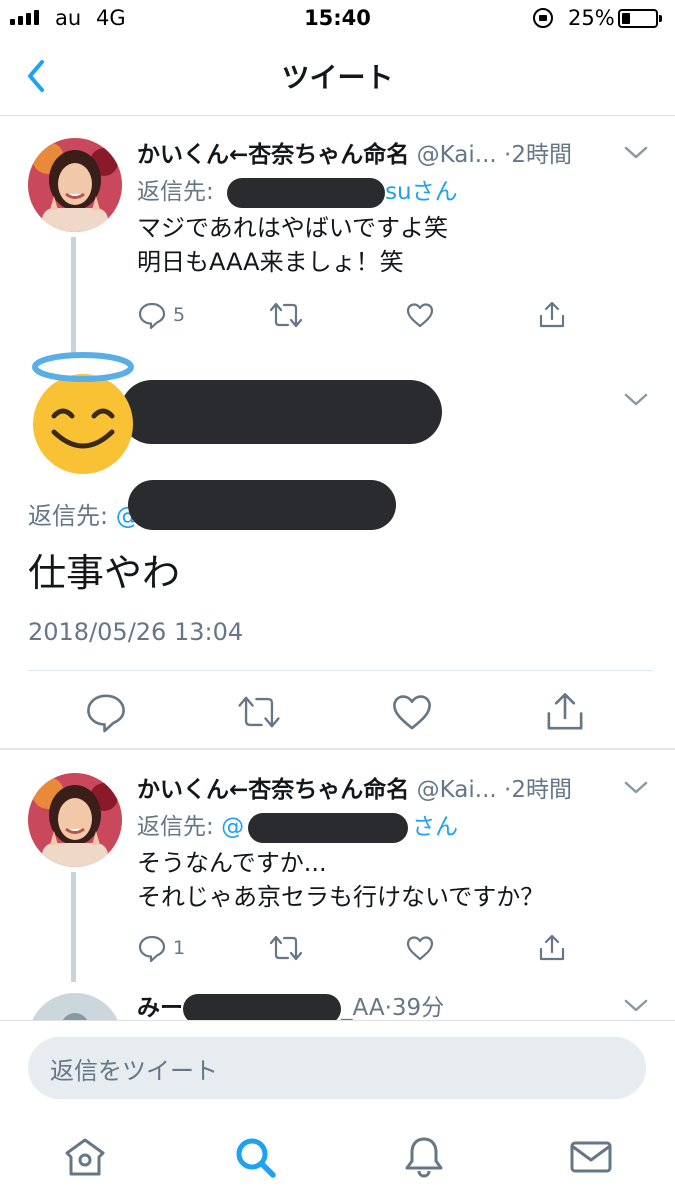 The height and width of the screenshot is (1200, 675). What do you see at coordinates (337, 749) in the screenshot?
I see `section-separator` at bounding box center [337, 749].